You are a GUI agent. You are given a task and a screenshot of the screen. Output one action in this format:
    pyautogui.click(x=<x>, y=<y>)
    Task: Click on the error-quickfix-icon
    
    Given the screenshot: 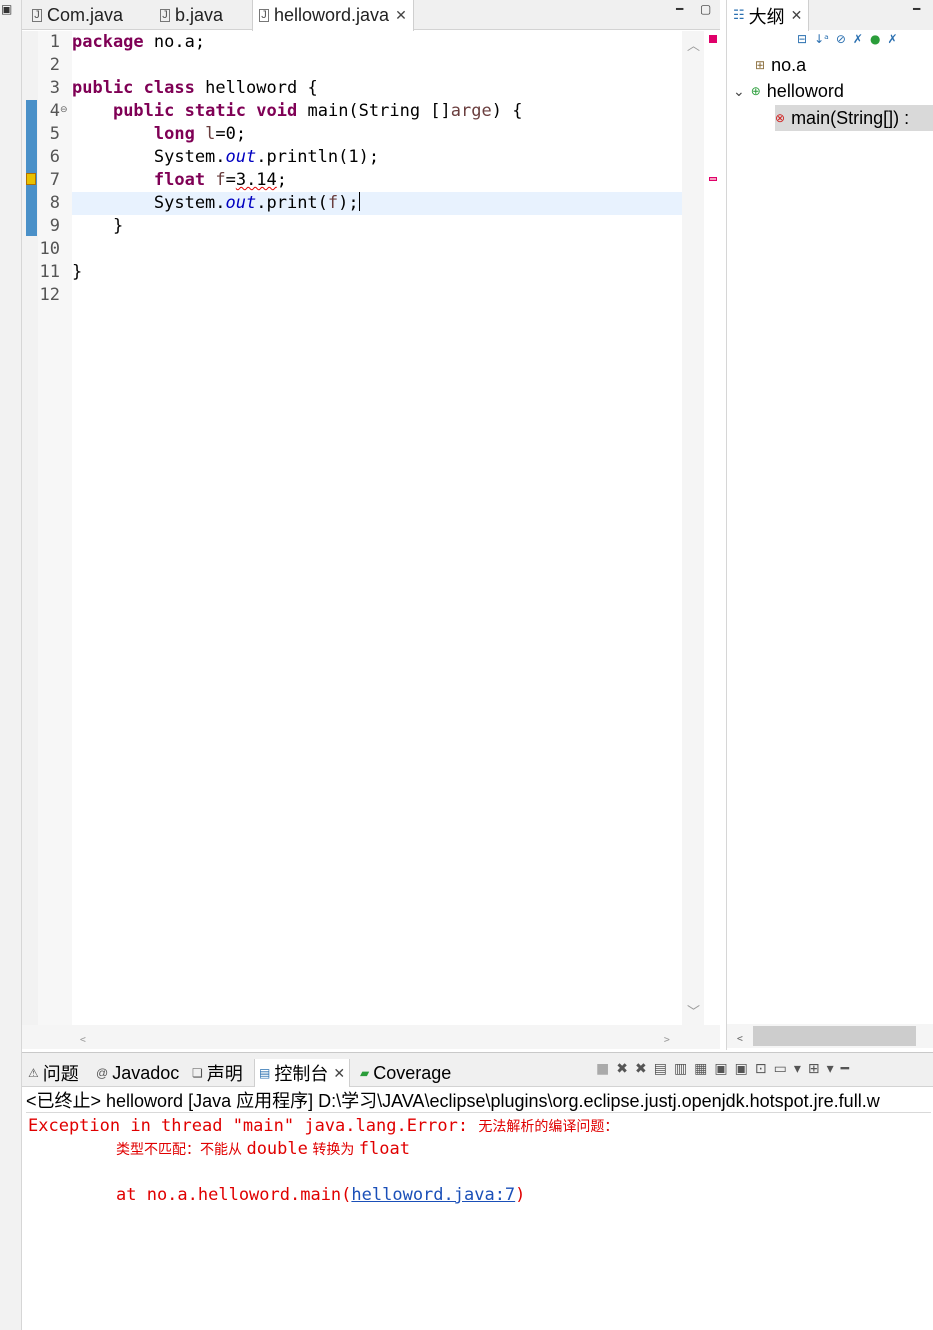 What is the action you would take?
    pyautogui.click(x=31, y=179)
    